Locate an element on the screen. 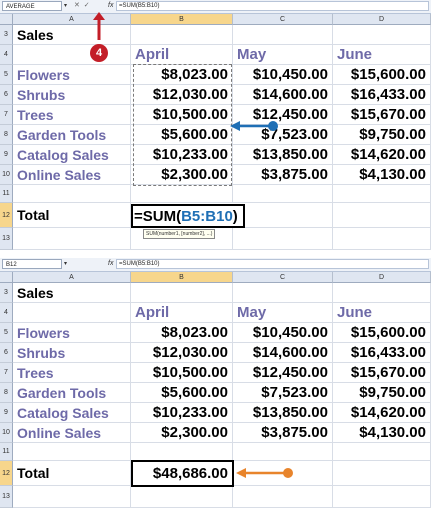  step-number-badge: 4 is located at coordinates (99, 53).